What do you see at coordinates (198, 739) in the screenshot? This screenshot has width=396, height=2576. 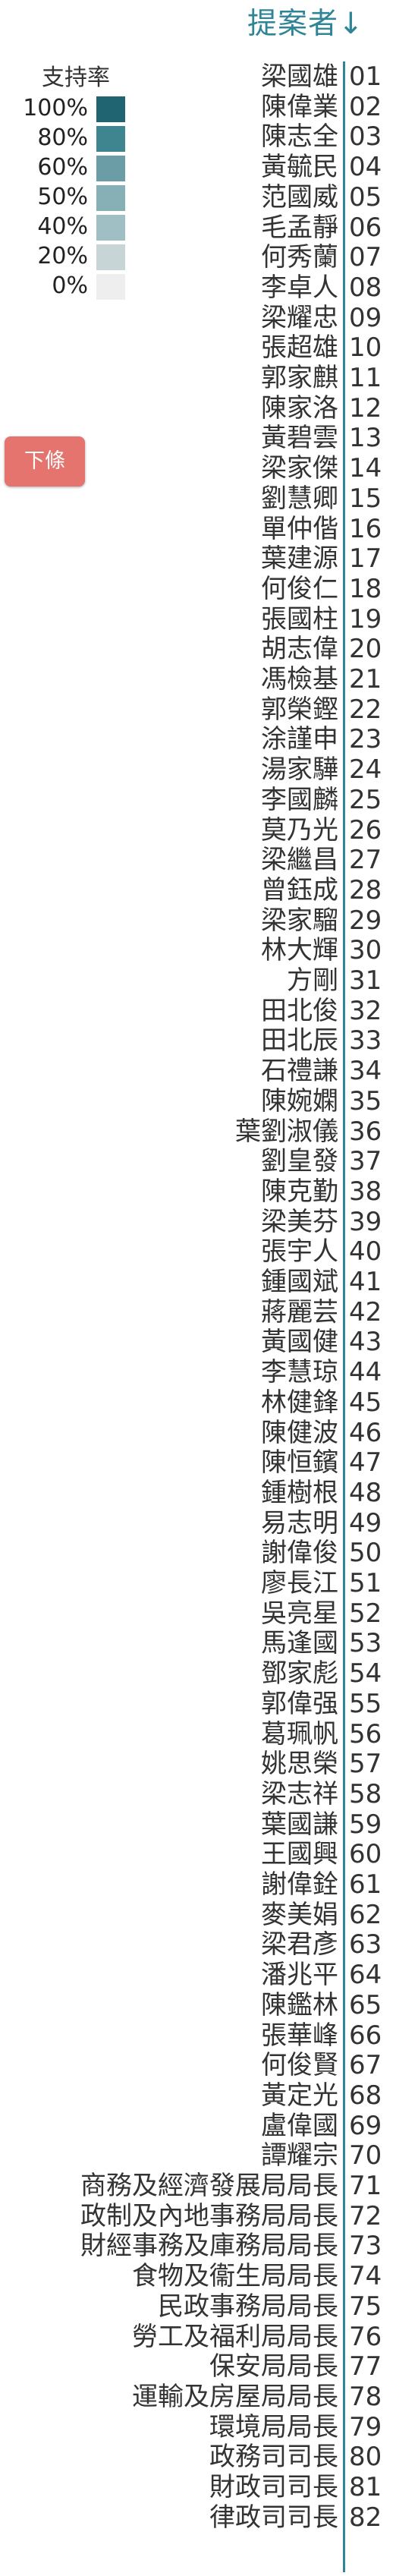 I see `proposer-row: 涂謹申 23` at bounding box center [198, 739].